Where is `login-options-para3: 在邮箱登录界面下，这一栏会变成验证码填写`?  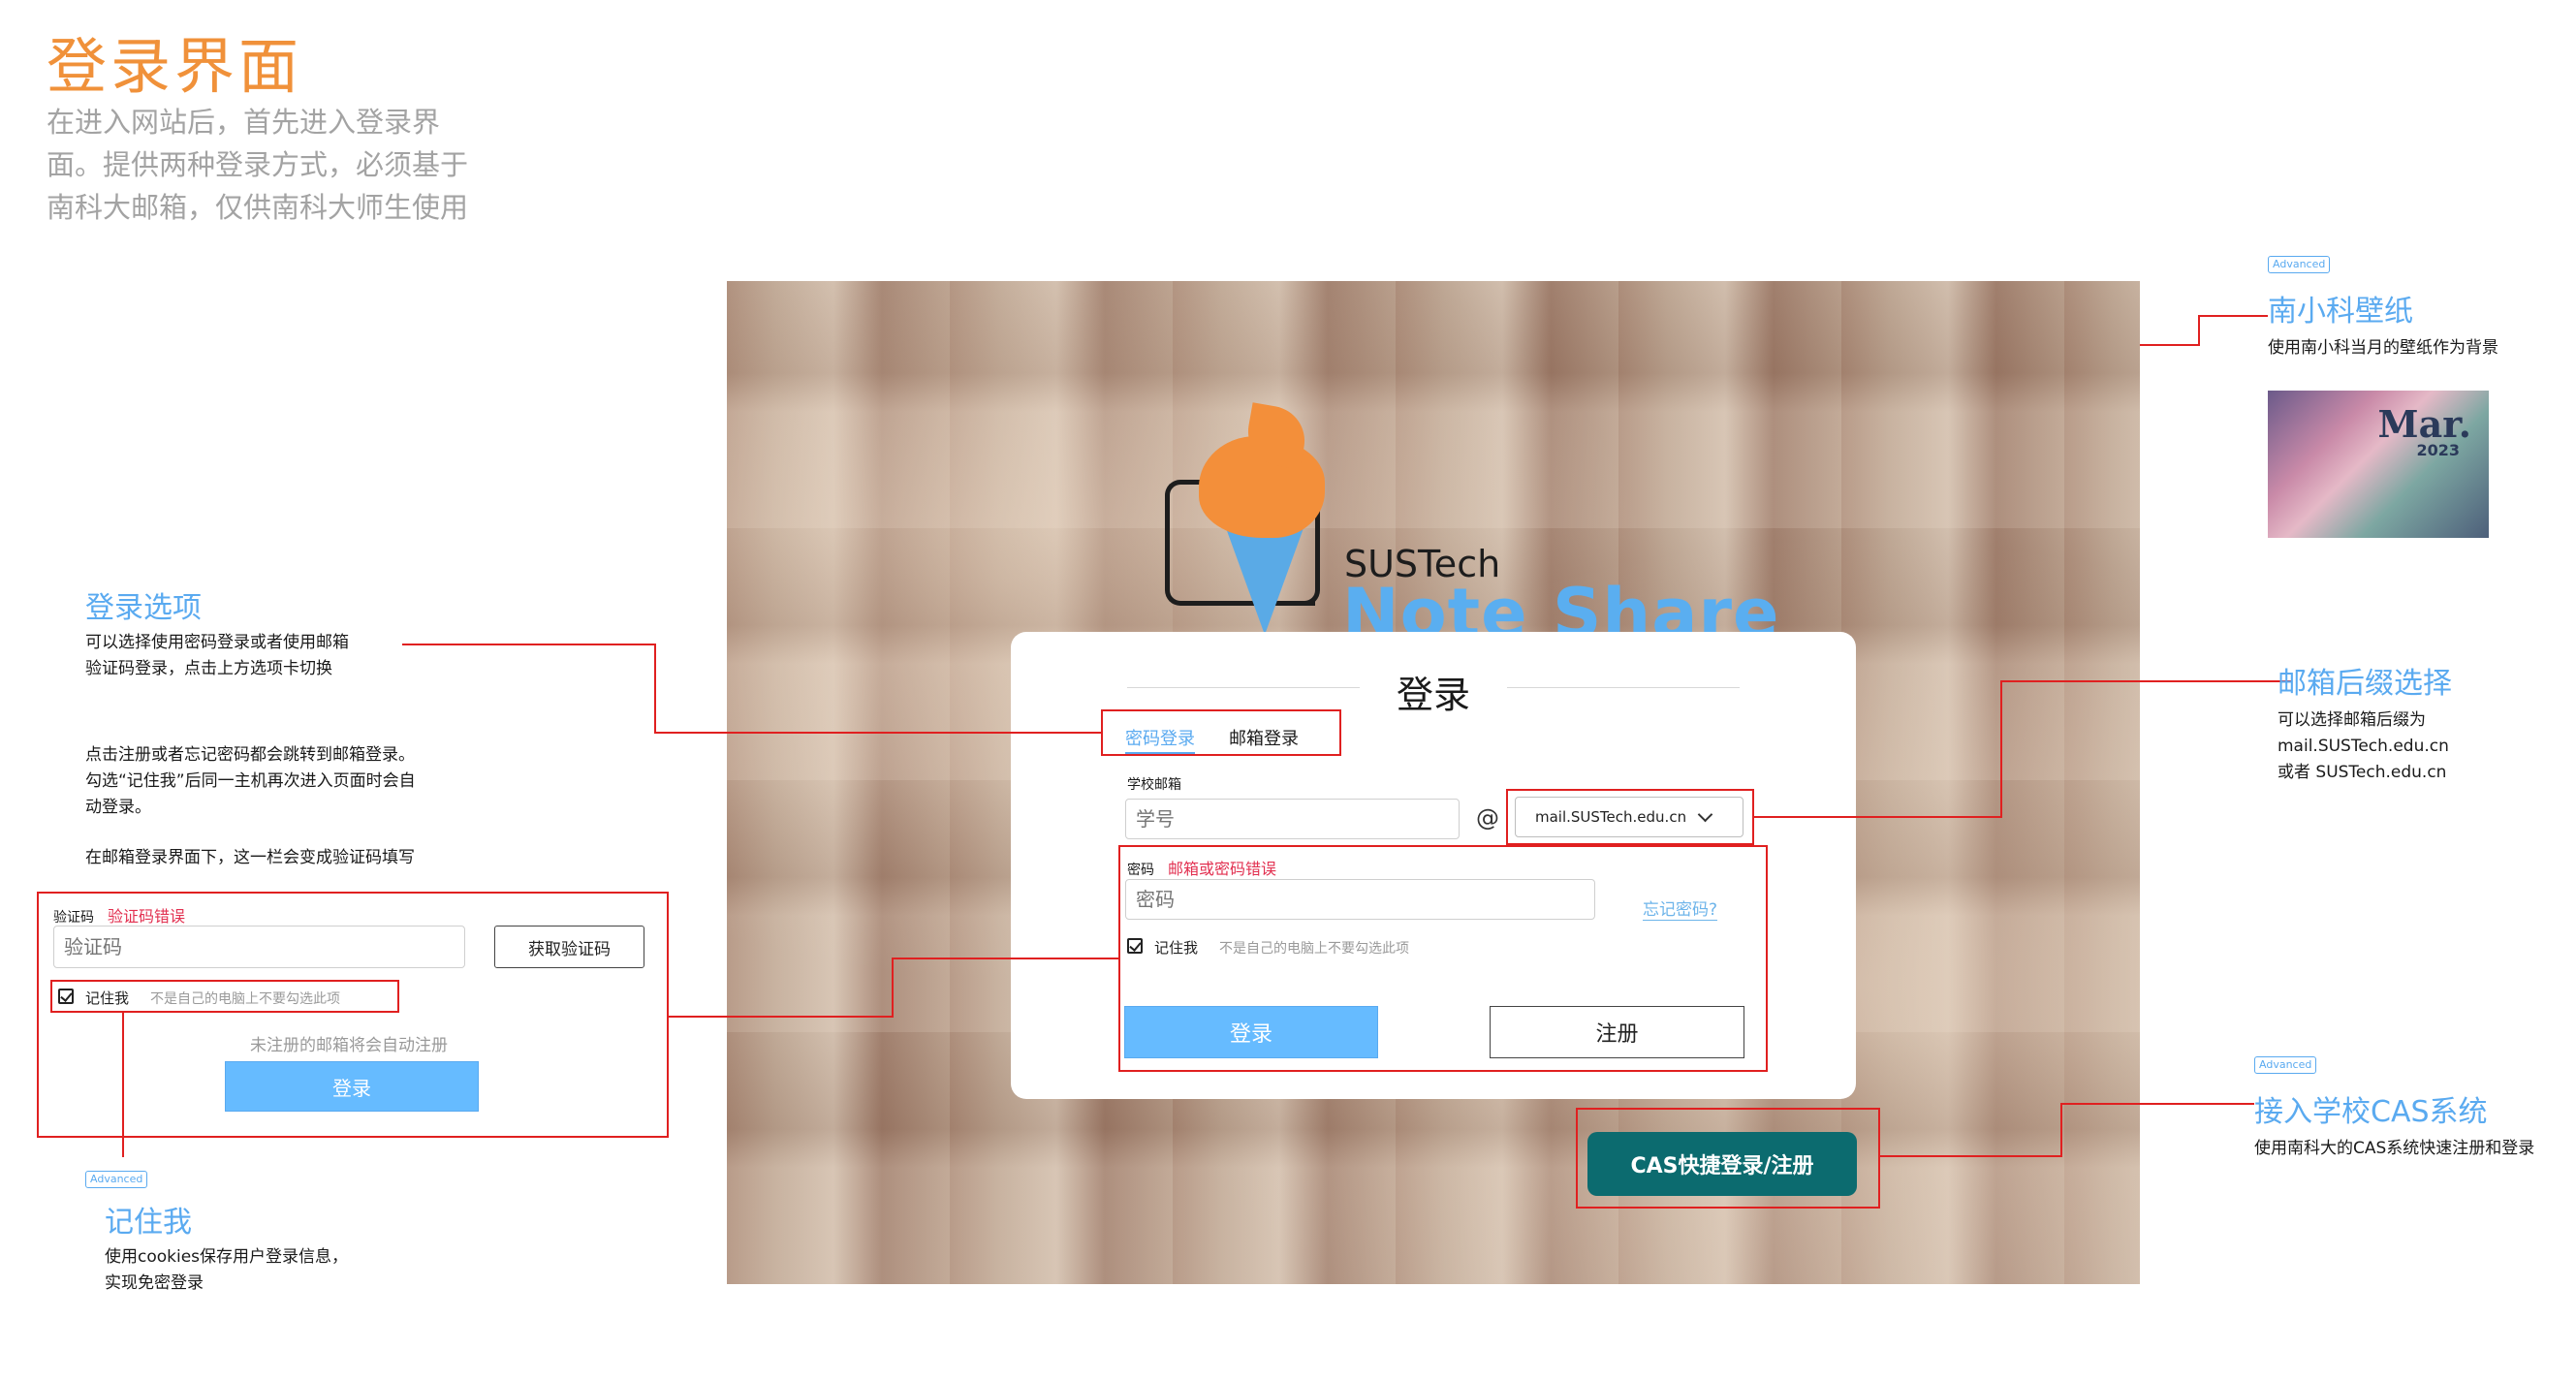
login-options-para3: 在邮箱登录界面下，这一栏会变成验证码填写 is located at coordinates (250, 858).